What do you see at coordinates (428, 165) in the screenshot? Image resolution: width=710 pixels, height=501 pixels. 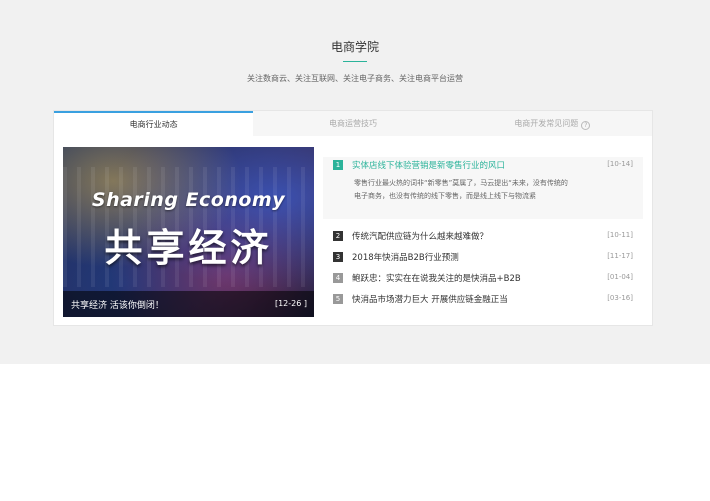 I see `item-title: 实体店线下体验营销是新零售行业的风口` at bounding box center [428, 165].